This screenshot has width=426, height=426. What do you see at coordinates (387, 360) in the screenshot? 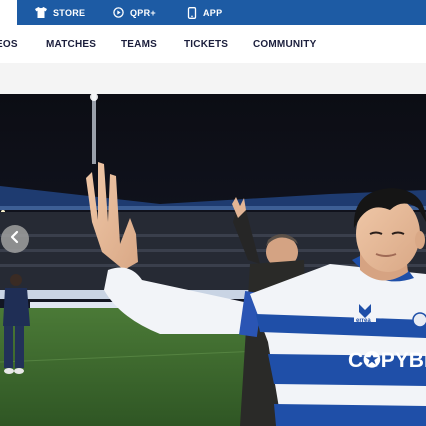
I see `shirt-sponsor-text: C✪PYBE` at bounding box center [387, 360].